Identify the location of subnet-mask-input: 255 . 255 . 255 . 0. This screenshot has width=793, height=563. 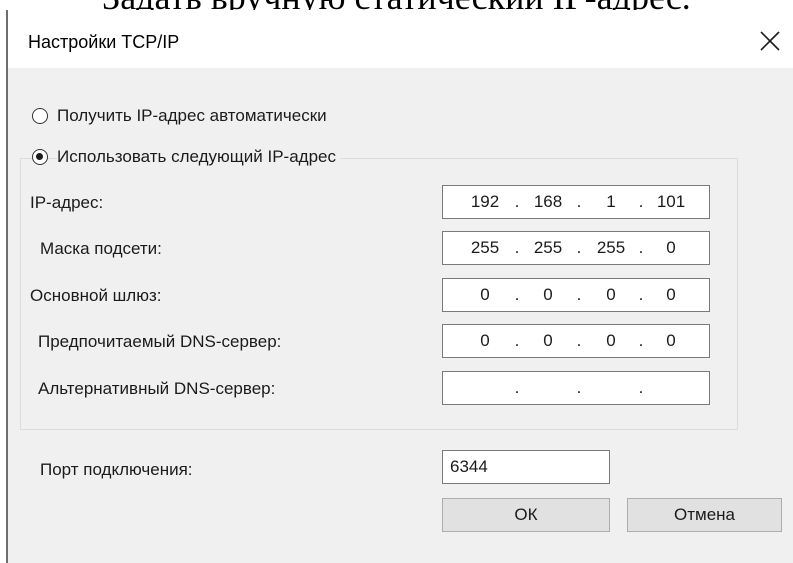
(576, 248).